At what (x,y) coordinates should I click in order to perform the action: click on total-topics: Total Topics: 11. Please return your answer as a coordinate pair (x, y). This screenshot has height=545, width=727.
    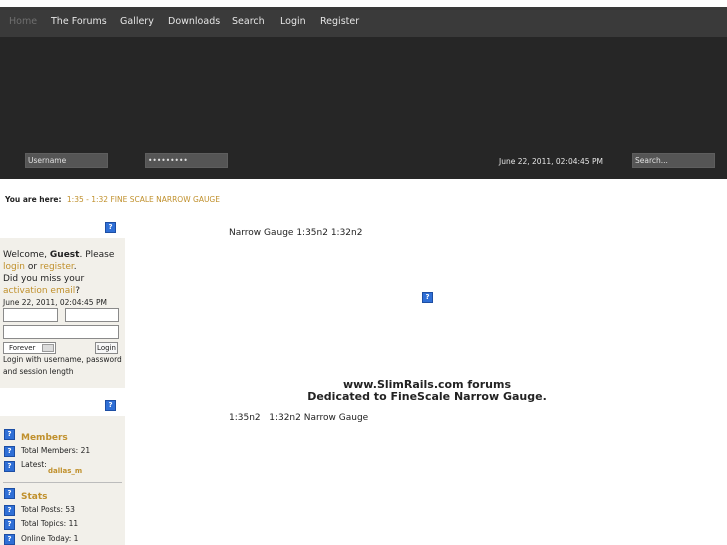
    Looking at the image, I should click on (50, 523).